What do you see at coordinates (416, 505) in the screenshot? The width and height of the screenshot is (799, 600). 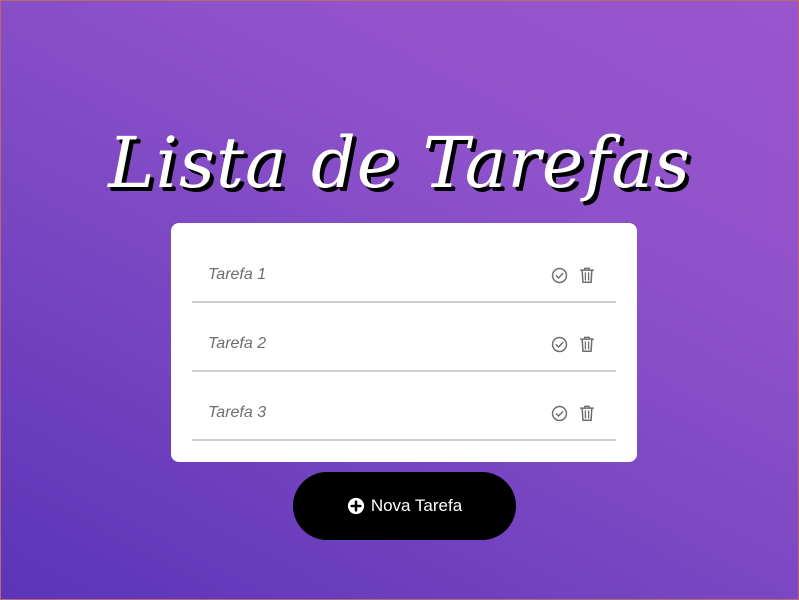 I see `new-task-label: Nova Tarefa` at bounding box center [416, 505].